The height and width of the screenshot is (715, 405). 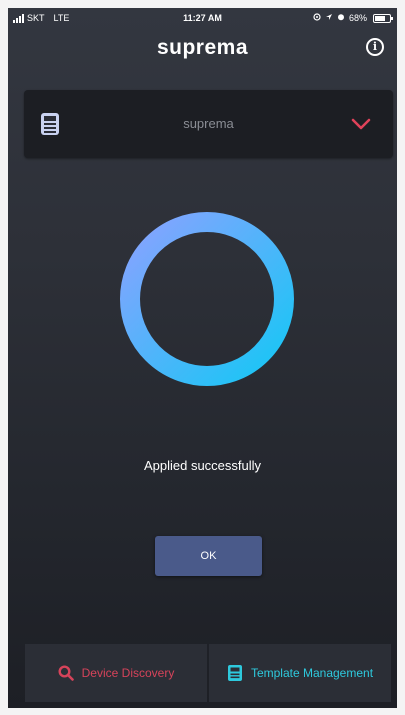 I want to click on battery-percent: 68%, so click(x=357, y=18).